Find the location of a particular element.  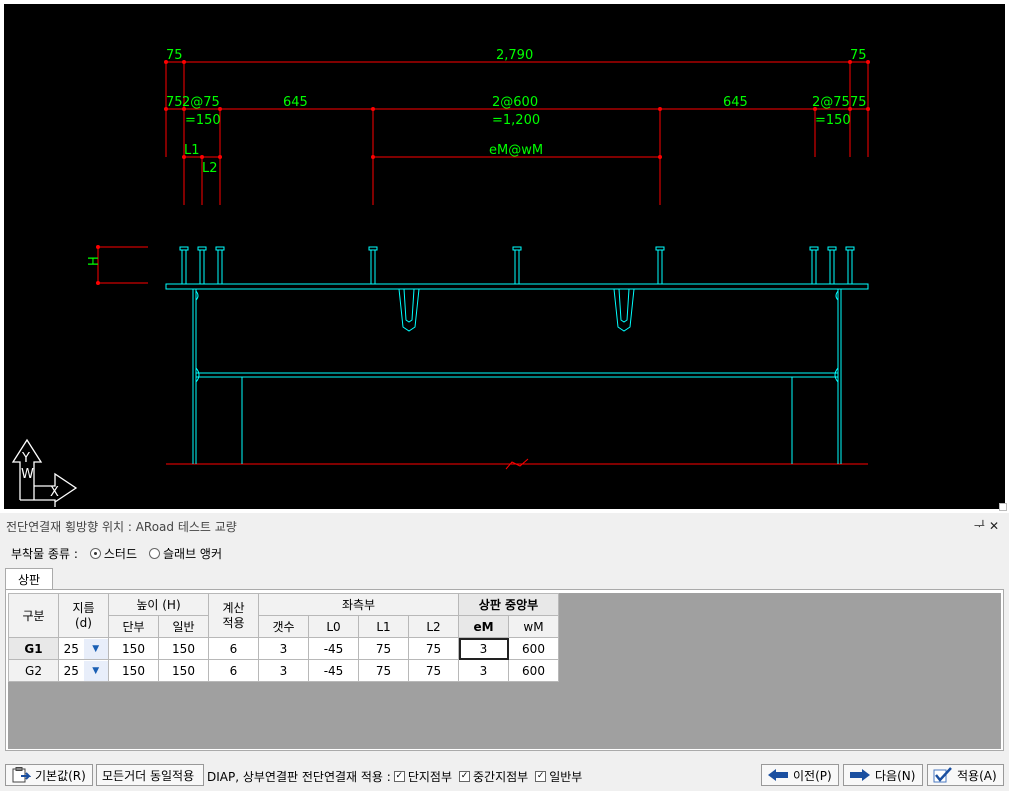

radio-stud: 스터드 is located at coordinates (113, 553).